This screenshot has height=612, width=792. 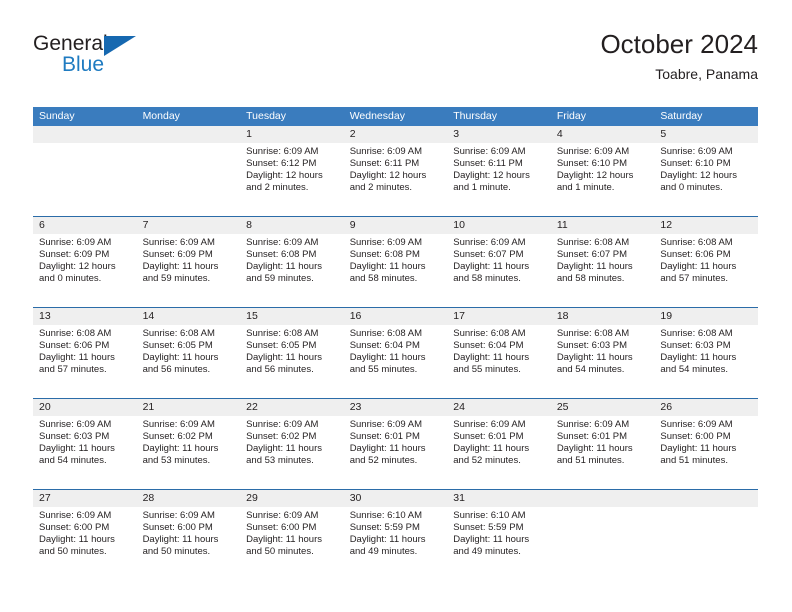 I want to click on day-detail-line: and 50 minutes., so click(x=280, y=552).